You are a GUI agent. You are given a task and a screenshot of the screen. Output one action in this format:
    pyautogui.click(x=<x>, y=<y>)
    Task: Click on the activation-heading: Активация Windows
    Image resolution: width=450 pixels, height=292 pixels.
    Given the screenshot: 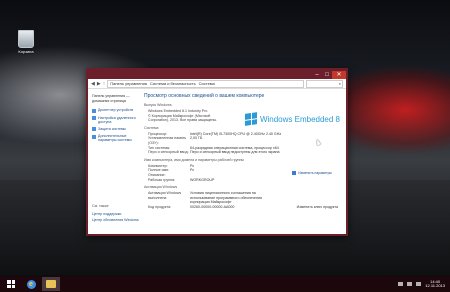 What is the action you would take?
    pyautogui.click(x=161, y=187)
    